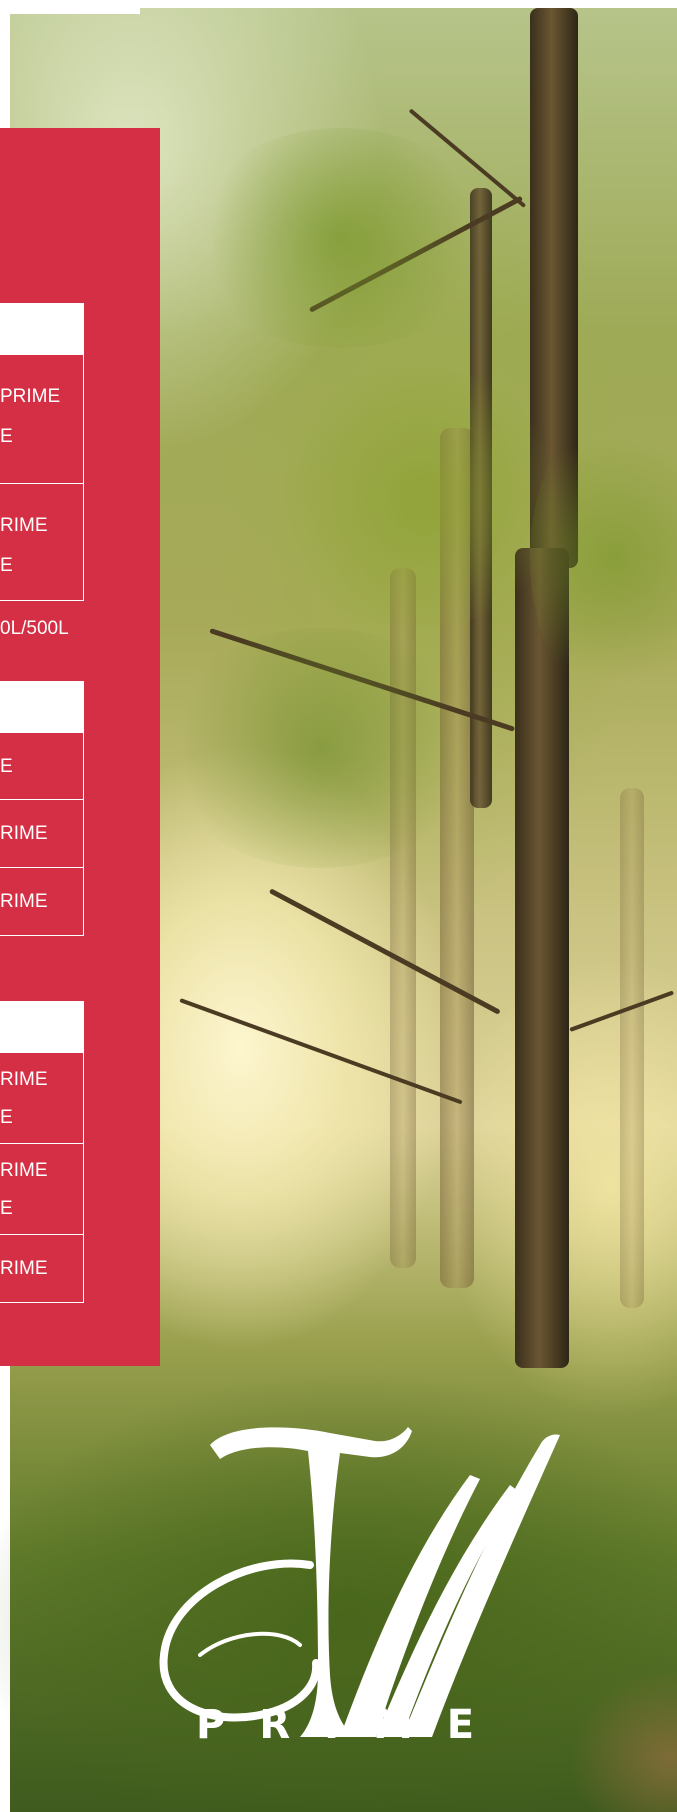 The height and width of the screenshot is (1812, 677). What do you see at coordinates (632, 1048) in the screenshot?
I see `background-tree-trunk` at bounding box center [632, 1048].